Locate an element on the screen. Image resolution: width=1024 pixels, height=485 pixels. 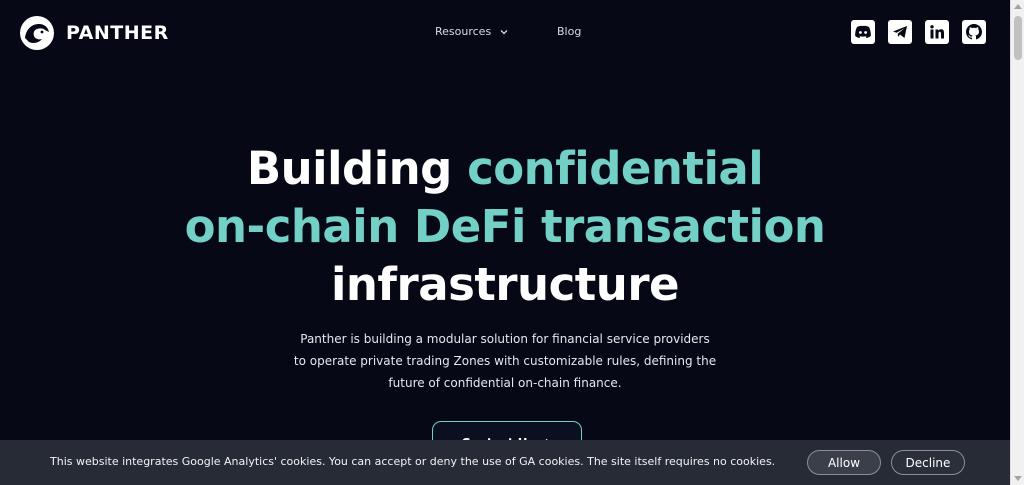
brand-name: PANTHER is located at coordinates (117, 33).